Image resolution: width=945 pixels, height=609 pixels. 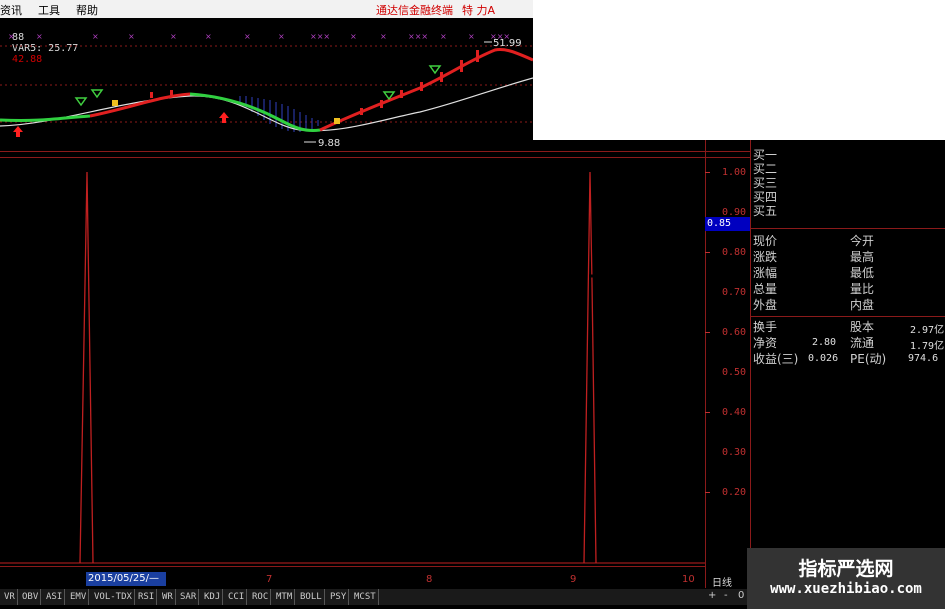 I want to click on y-tick-label: 0.80, so click(x=734, y=252).